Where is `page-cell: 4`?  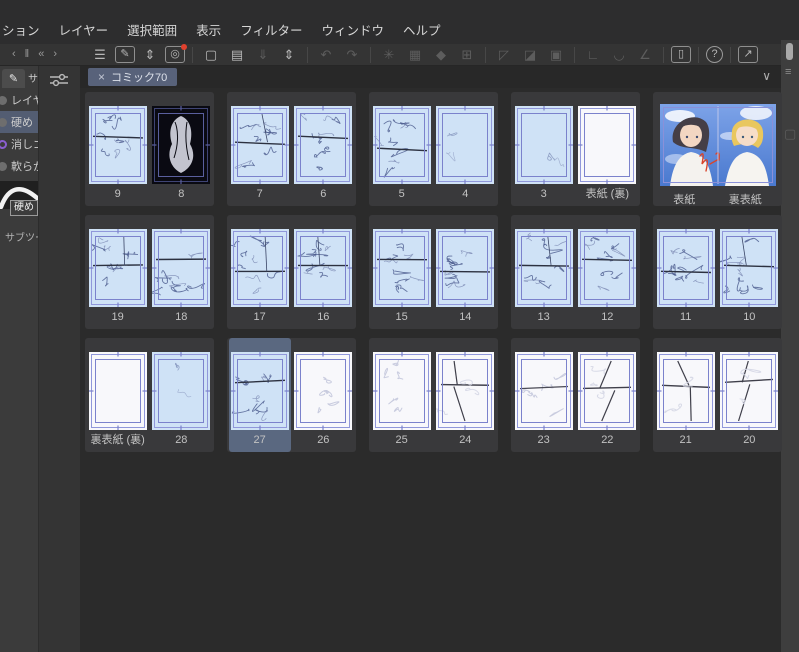
page-cell: 4 is located at coordinates (465, 149).